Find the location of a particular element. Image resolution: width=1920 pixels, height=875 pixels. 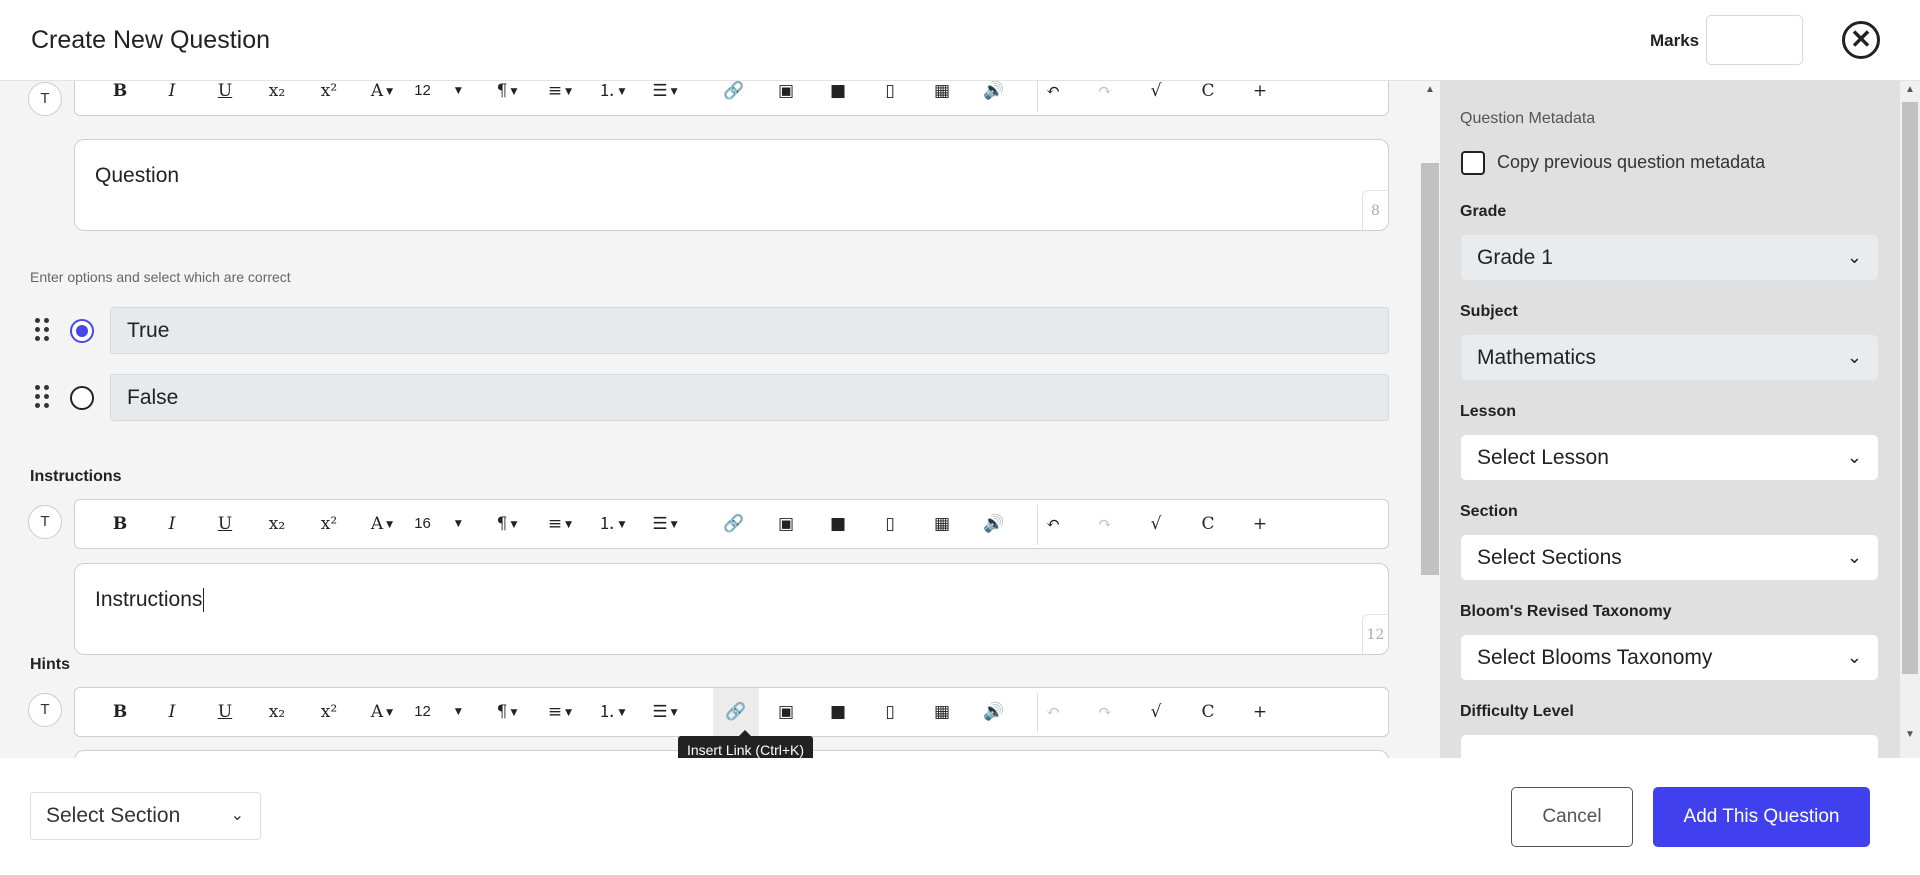

sidebar-scrollbar-thumb is located at coordinates (1910, 388).